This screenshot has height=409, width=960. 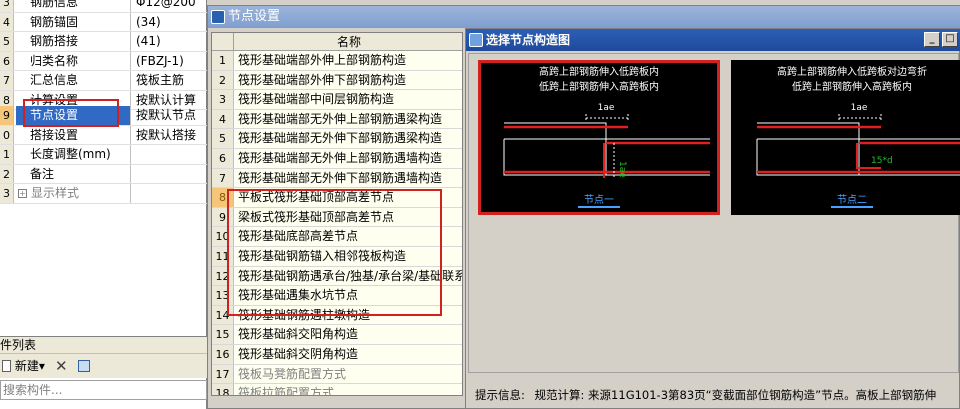 I want to click on node-option-1: 高跨上部钢筋伸入低跨板内 低跨上部钢筋伸入高跨板内 1ae 1ae 节点一, so click(x=599, y=137).